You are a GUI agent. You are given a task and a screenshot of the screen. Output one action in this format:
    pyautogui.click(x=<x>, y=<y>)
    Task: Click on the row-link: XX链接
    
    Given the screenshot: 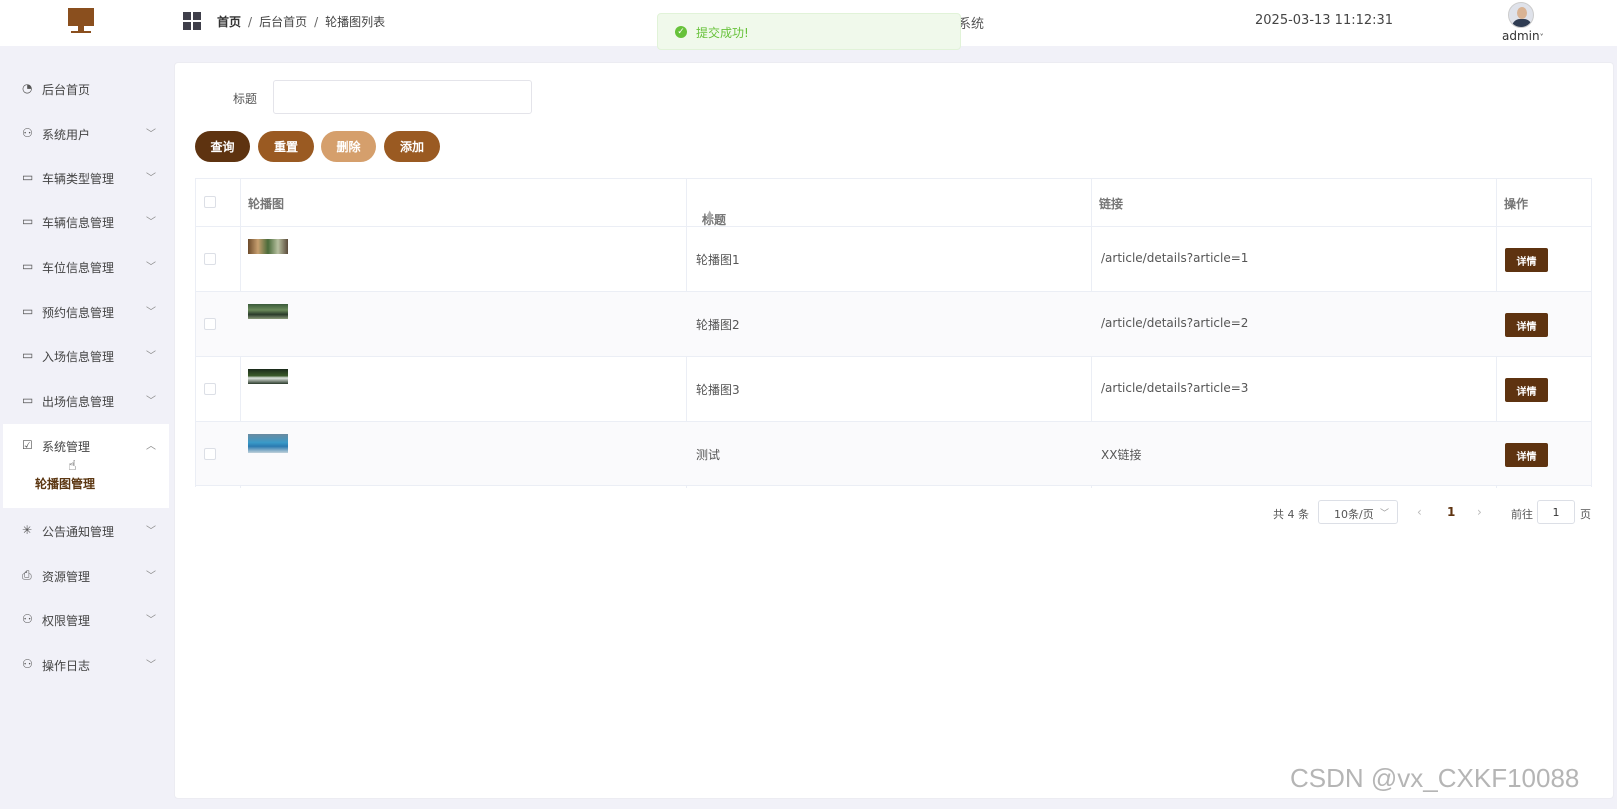 What is the action you would take?
    pyautogui.click(x=1121, y=455)
    